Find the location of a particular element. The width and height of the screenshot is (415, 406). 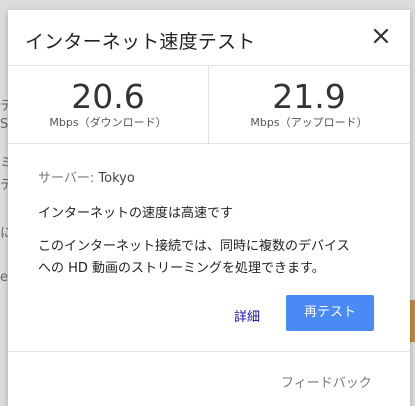

footer-divider is located at coordinates (209, 351).